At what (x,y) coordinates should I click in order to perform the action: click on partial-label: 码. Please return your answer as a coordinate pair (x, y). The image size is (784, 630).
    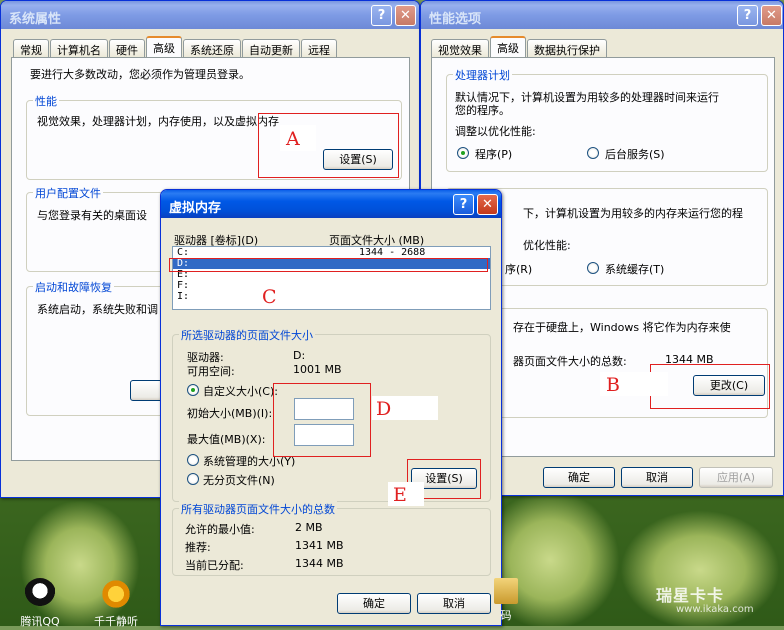
    Looking at the image, I should click on (506, 615).